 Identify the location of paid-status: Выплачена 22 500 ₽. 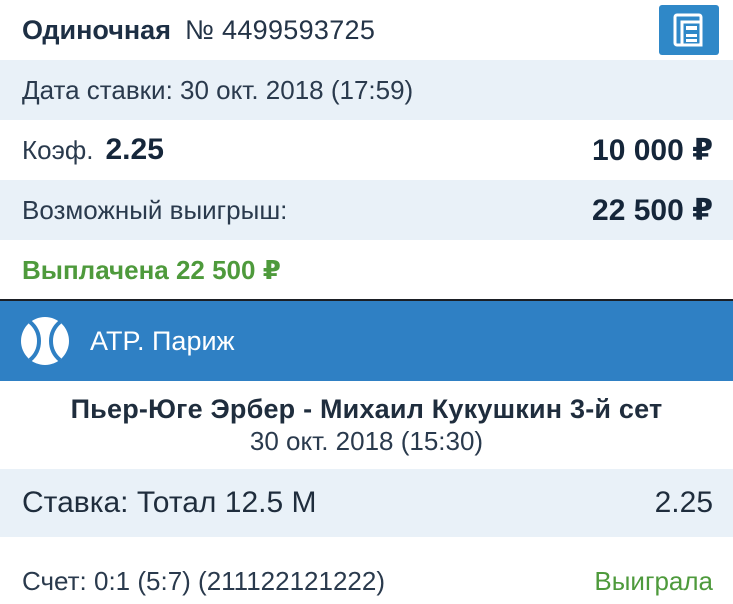
(366, 270).